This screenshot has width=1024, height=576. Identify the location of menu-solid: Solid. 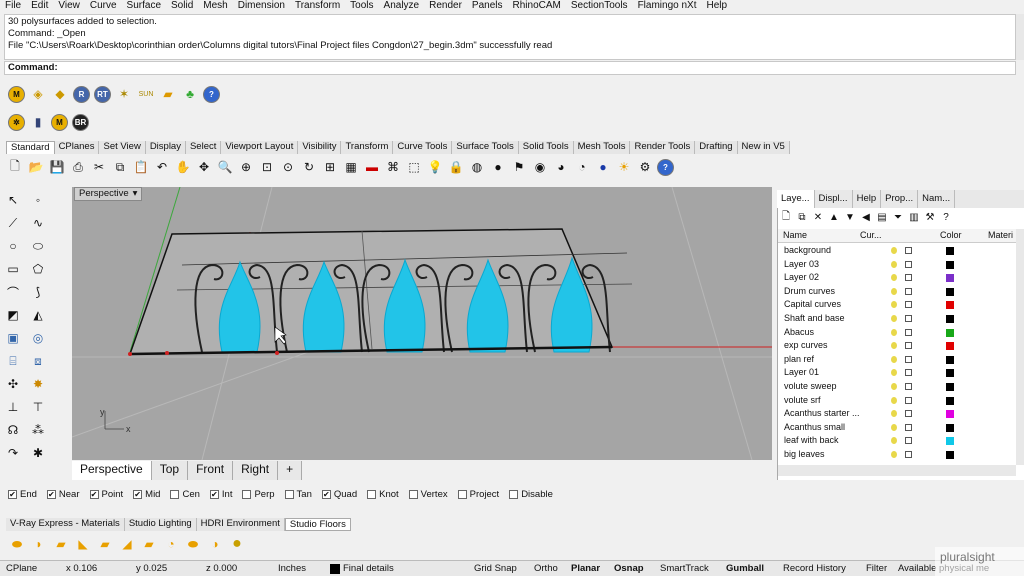
(182, 6).